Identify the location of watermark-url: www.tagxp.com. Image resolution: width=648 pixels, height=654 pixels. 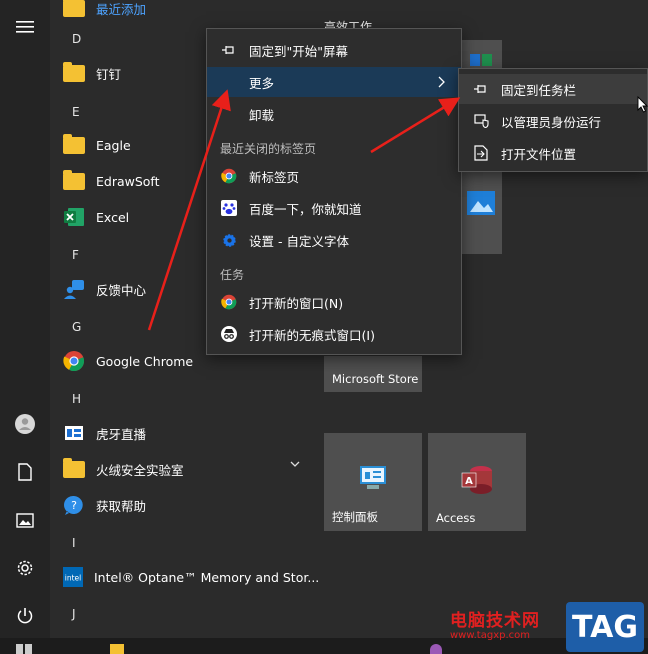
(490, 635).